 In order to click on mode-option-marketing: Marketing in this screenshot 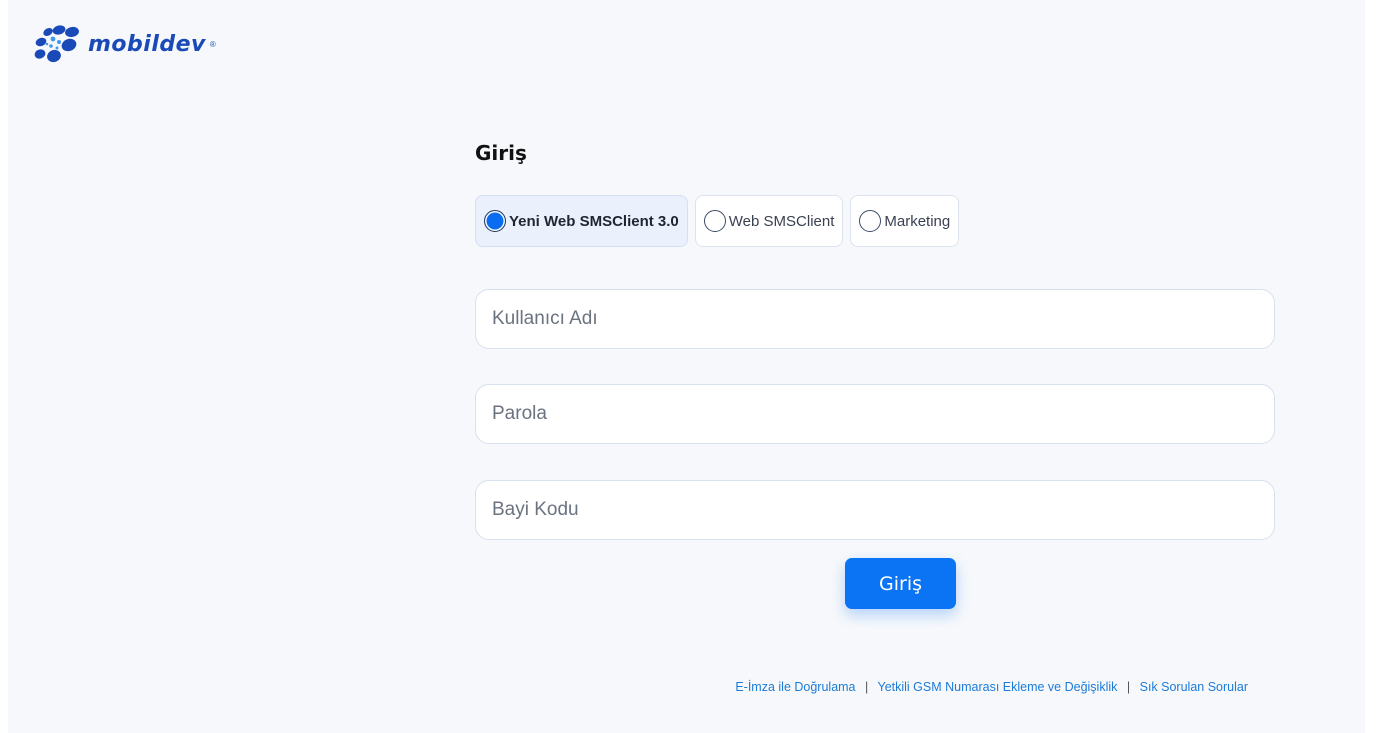, I will do `click(905, 221)`.